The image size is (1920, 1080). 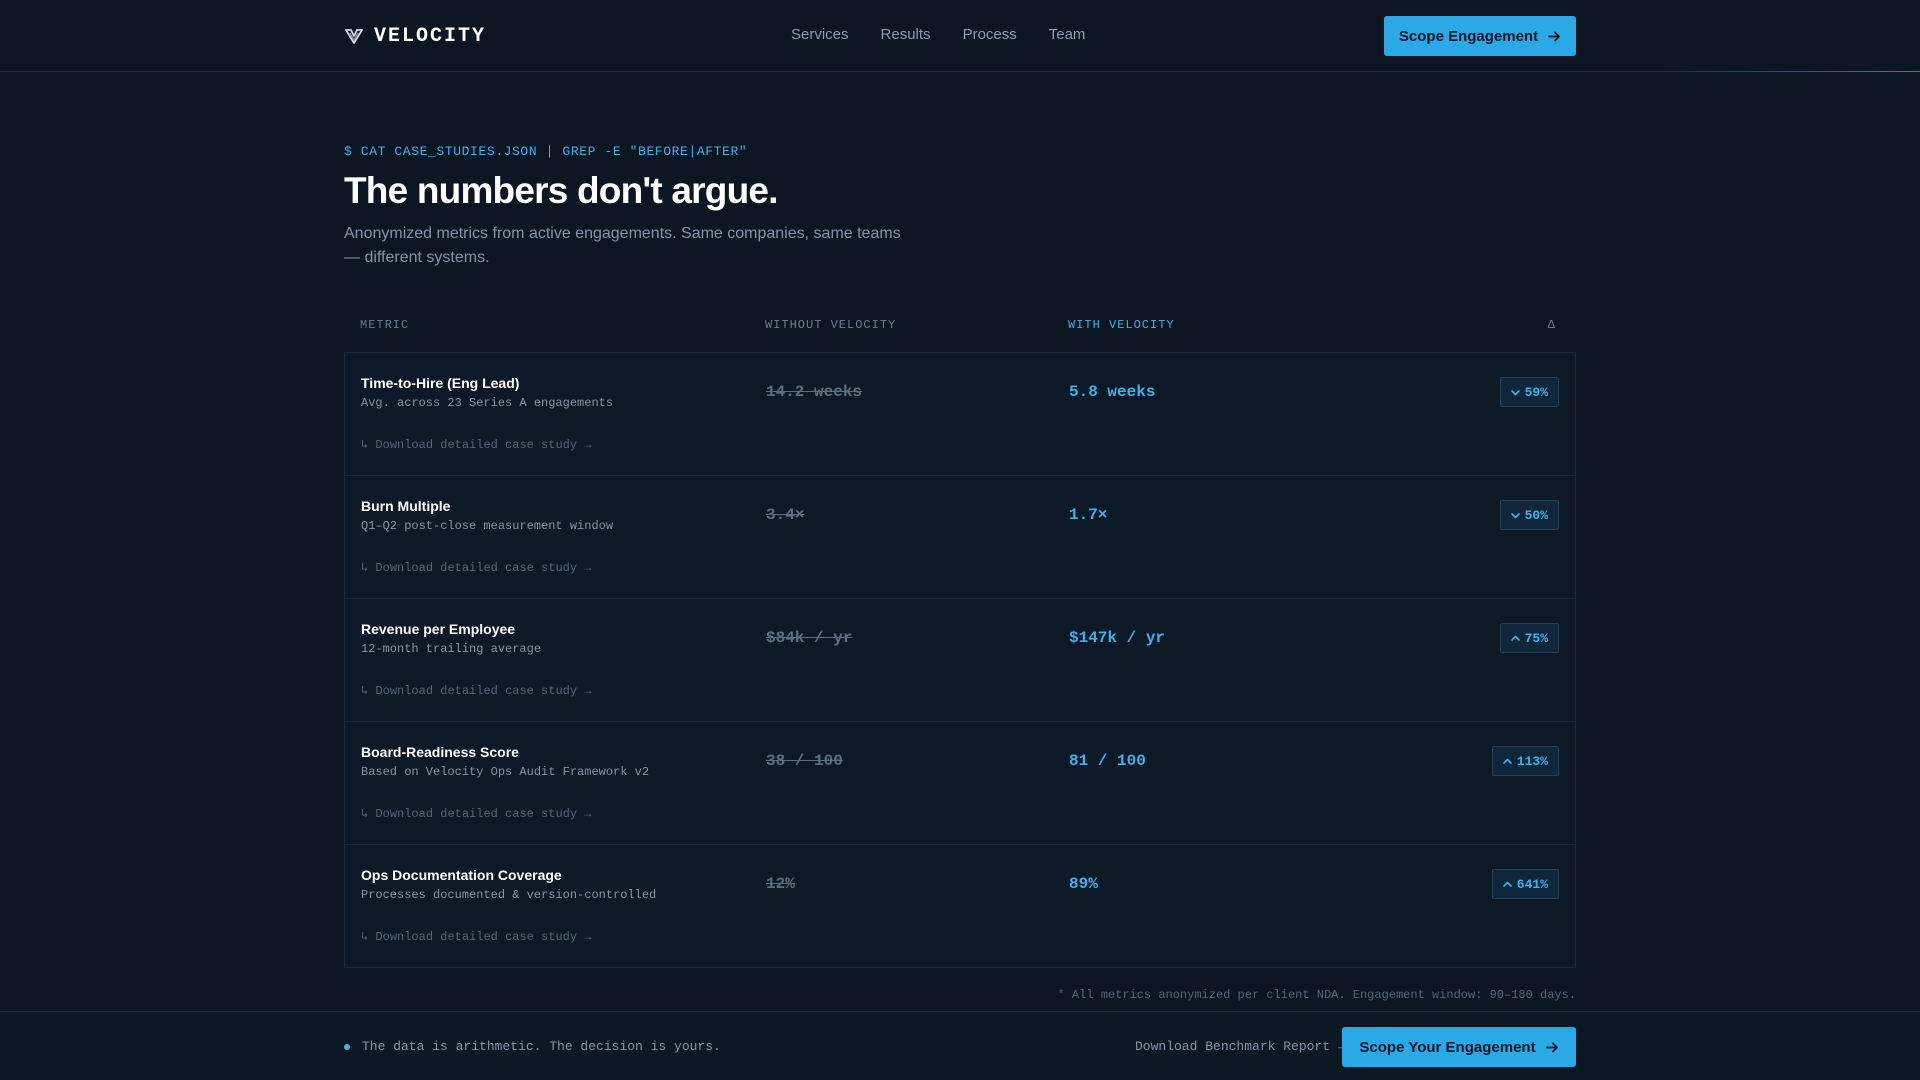 What do you see at coordinates (440, 752) in the screenshot?
I see `metric-title: Board-Readiness Score` at bounding box center [440, 752].